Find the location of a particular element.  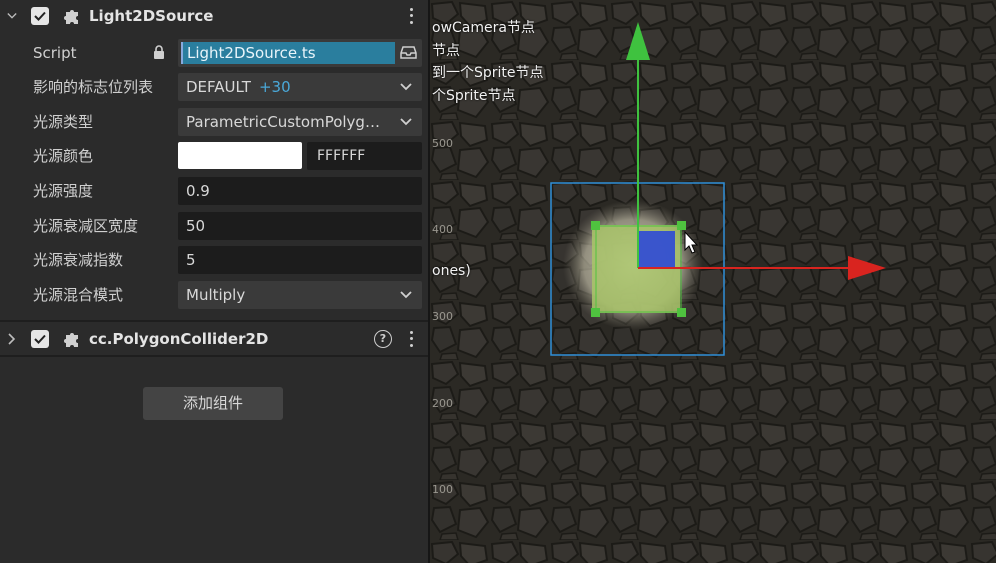

blend-mode-select: Multiply is located at coordinates (300, 295).